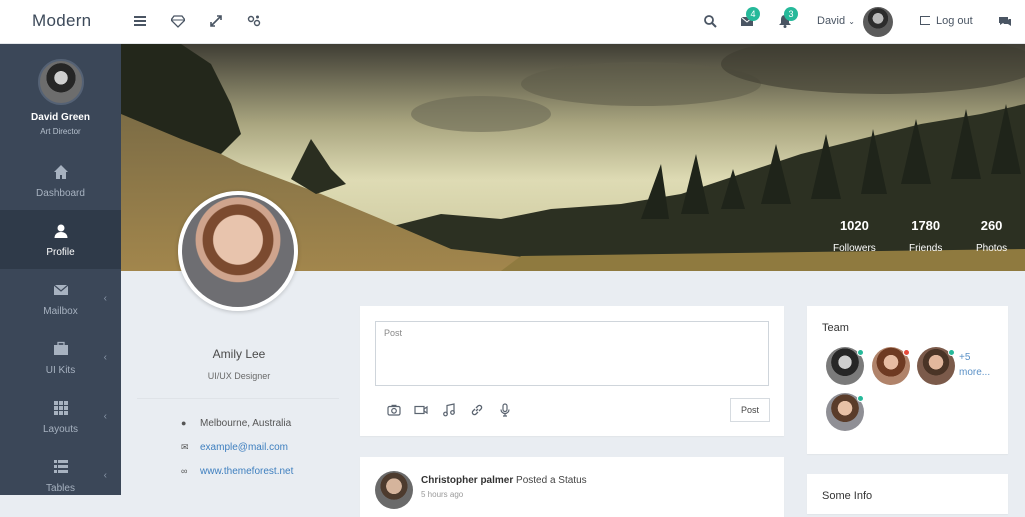 Image resolution: width=1025 pixels, height=517 pixels. Describe the element at coordinates (831, 21) in the screenshot. I see `user-menu-name: David` at that location.